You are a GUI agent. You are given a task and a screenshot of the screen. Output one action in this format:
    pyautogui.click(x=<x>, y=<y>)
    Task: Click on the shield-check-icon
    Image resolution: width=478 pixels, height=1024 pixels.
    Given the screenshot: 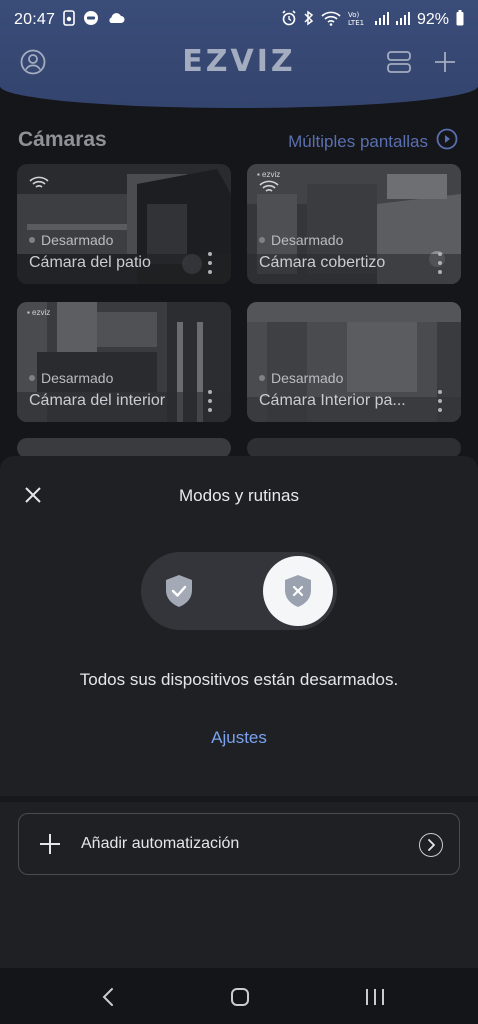 What is the action you would take?
    pyautogui.click(x=179, y=591)
    